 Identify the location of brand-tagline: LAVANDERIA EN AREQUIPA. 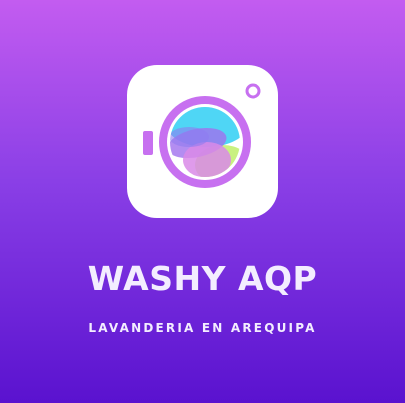
(202, 328).